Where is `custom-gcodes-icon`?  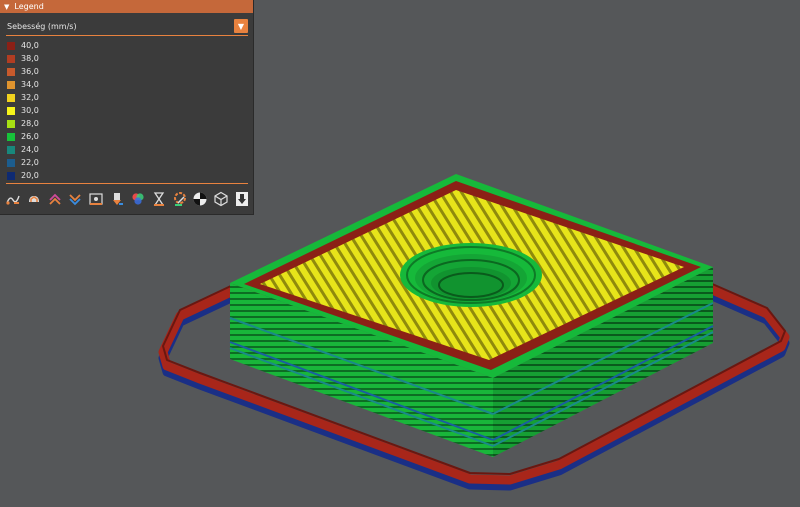 custom-gcodes-icon is located at coordinates (180, 199).